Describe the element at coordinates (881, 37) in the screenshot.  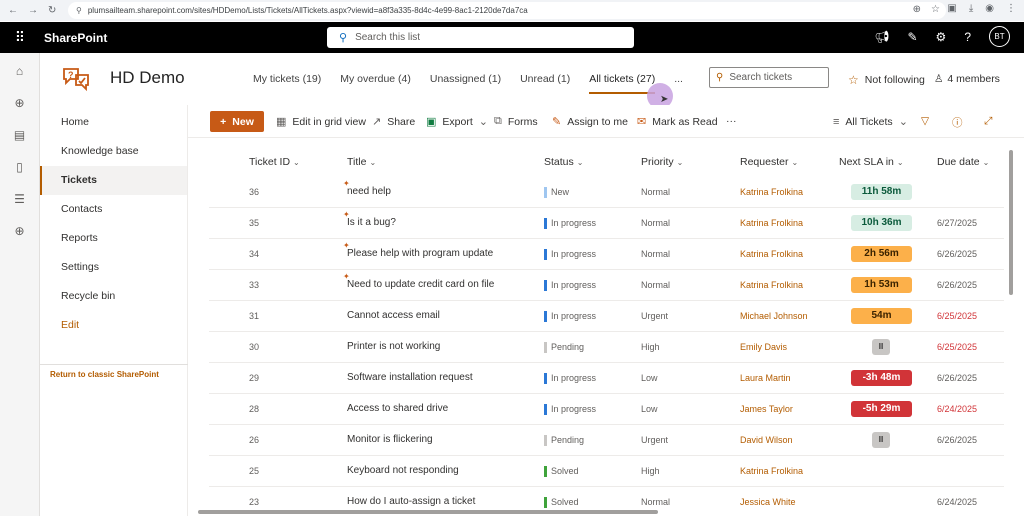
I see `megaphone-icon: 📢︎` at that location.